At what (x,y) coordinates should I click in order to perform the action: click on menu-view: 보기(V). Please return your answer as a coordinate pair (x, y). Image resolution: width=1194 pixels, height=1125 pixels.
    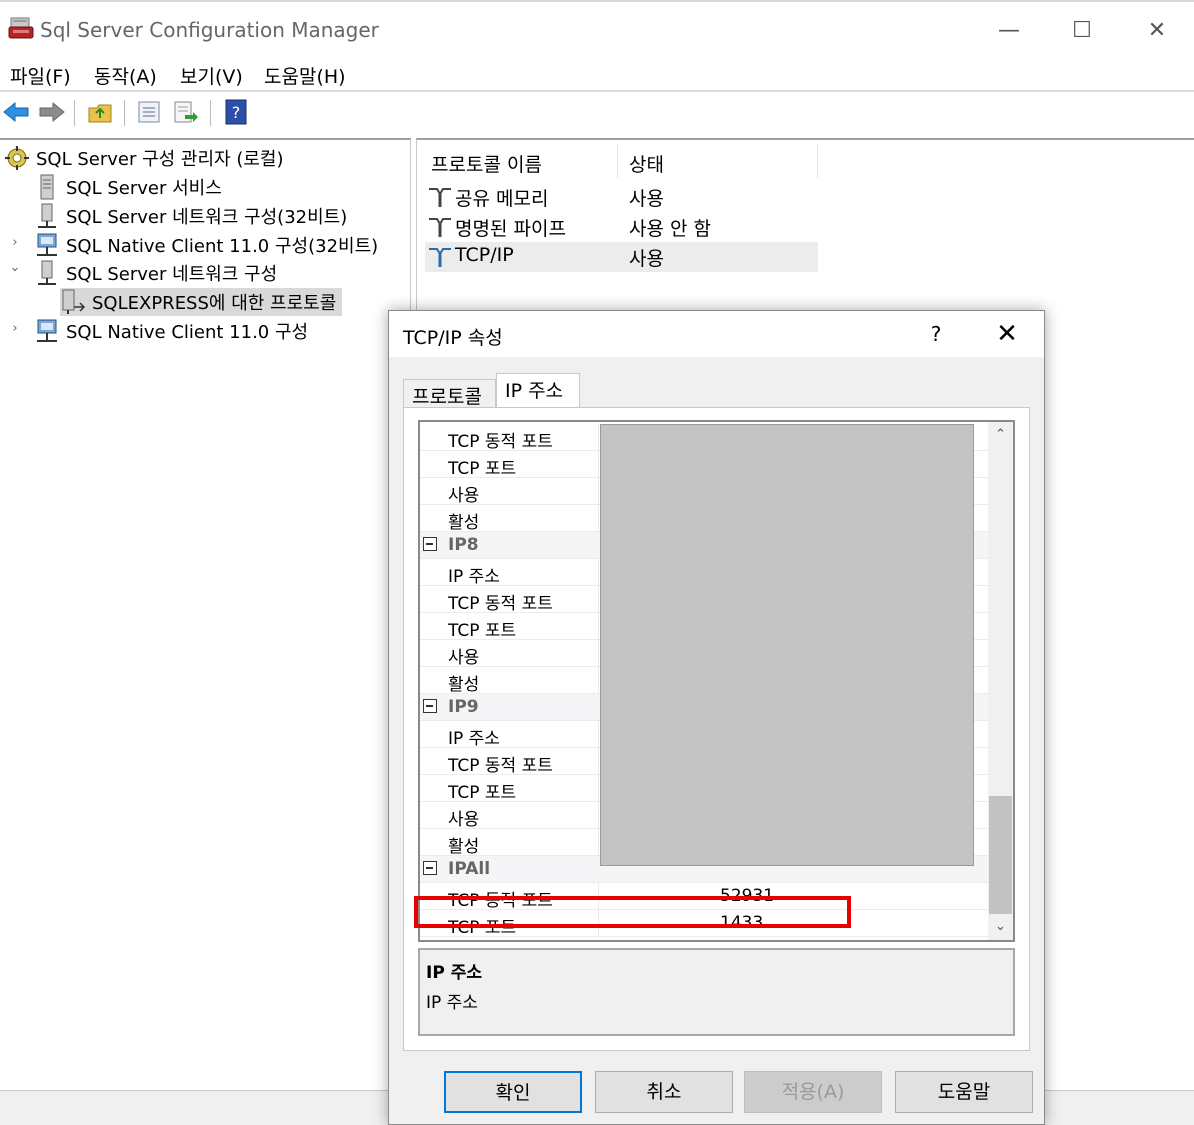
    Looking at the image, I should click on (211, 75).